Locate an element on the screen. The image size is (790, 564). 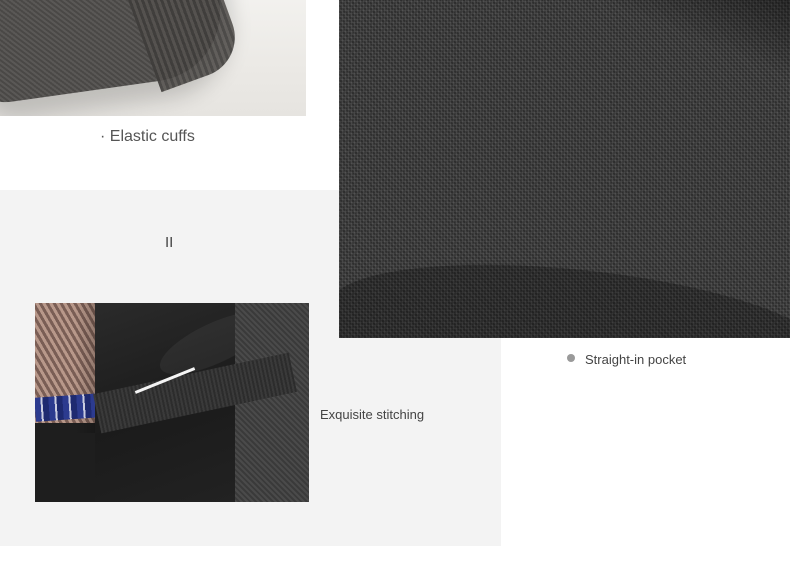
fabric-edge-shadow is located at coordinates (564, 291).